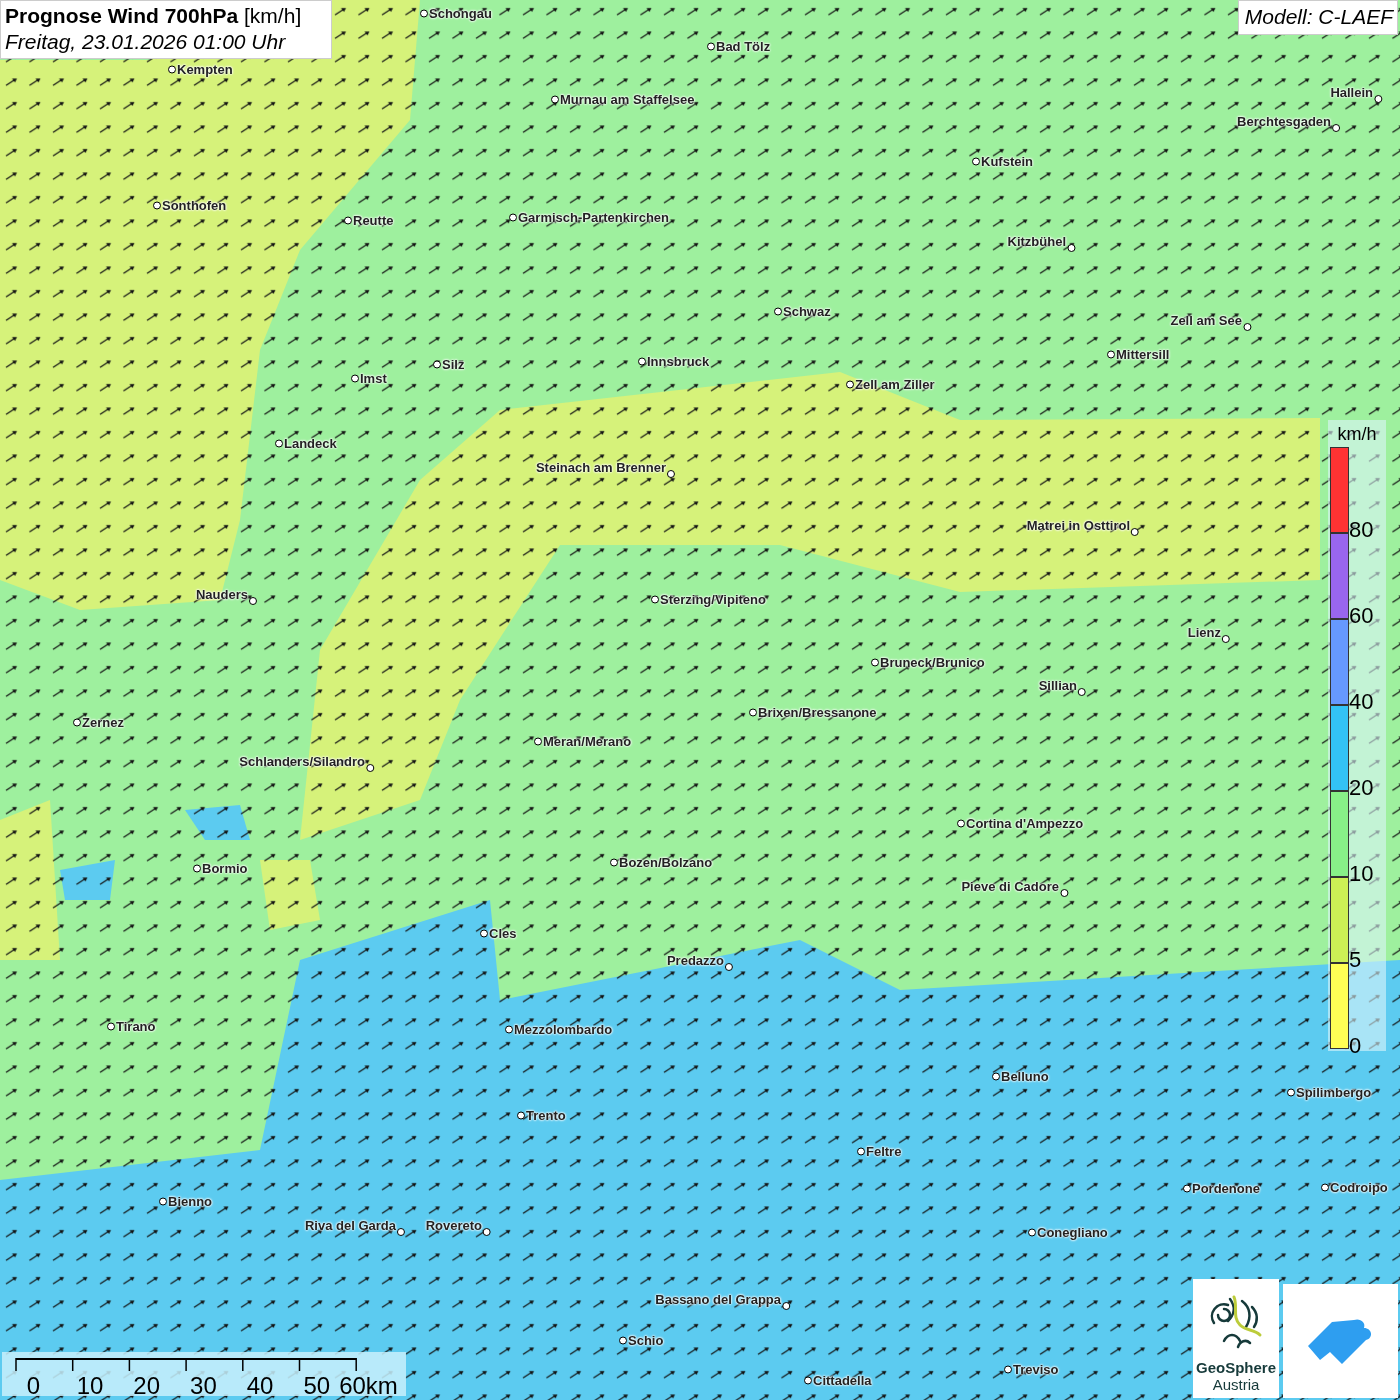 This screenshot has width=1400, height=1400. I want to click on city-label: Schlanders/Silandro, so click(302, 761).